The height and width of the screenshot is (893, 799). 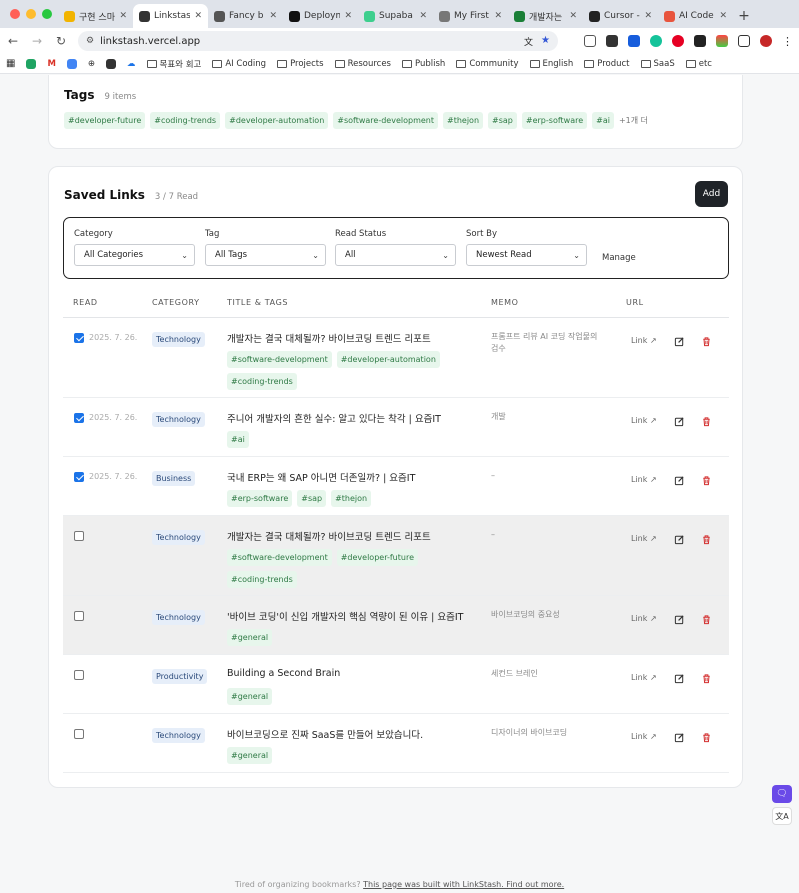 I want to click on color-extension-icon, so click(x=722, y=41).